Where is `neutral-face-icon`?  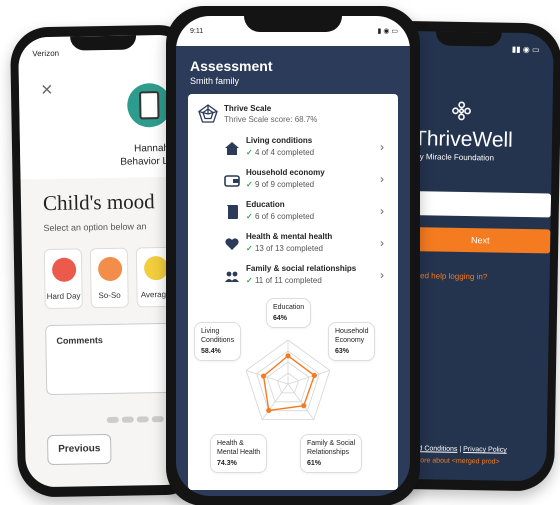 neutral-face-icon is located at coordinates (156, 268).